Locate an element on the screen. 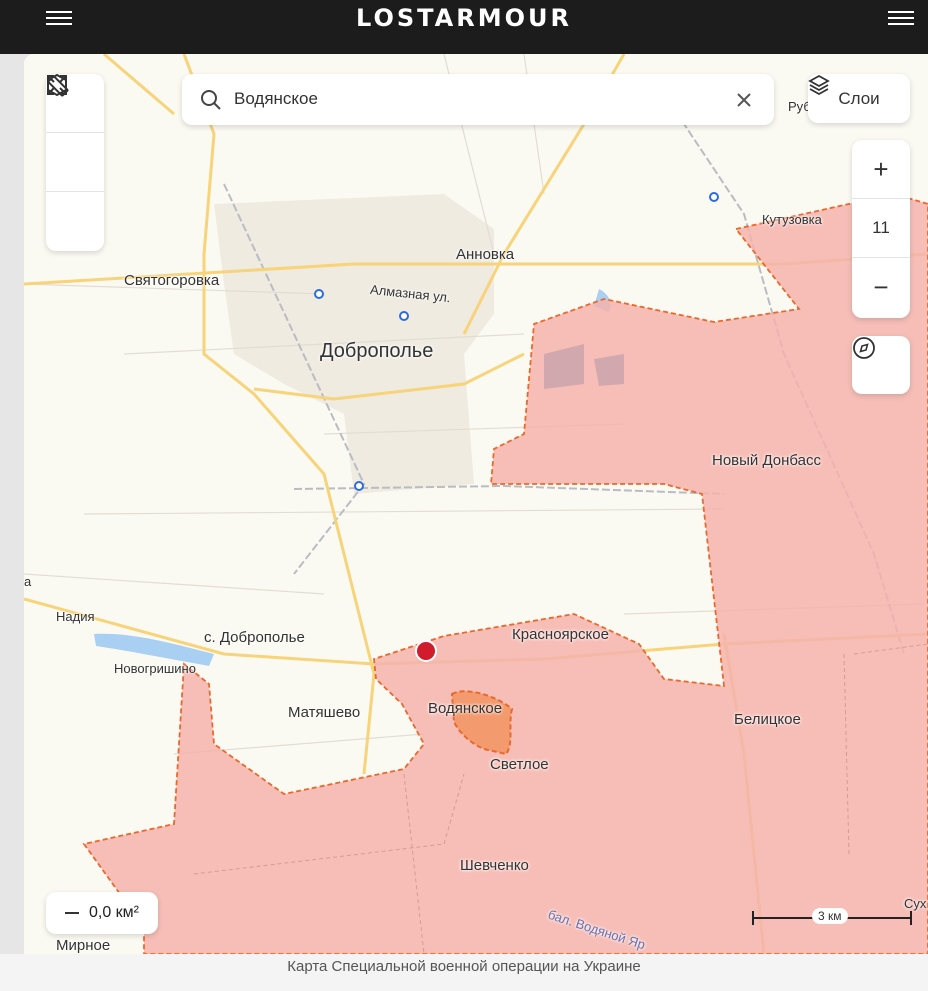  location-marker is located at coordinates (426, 651).